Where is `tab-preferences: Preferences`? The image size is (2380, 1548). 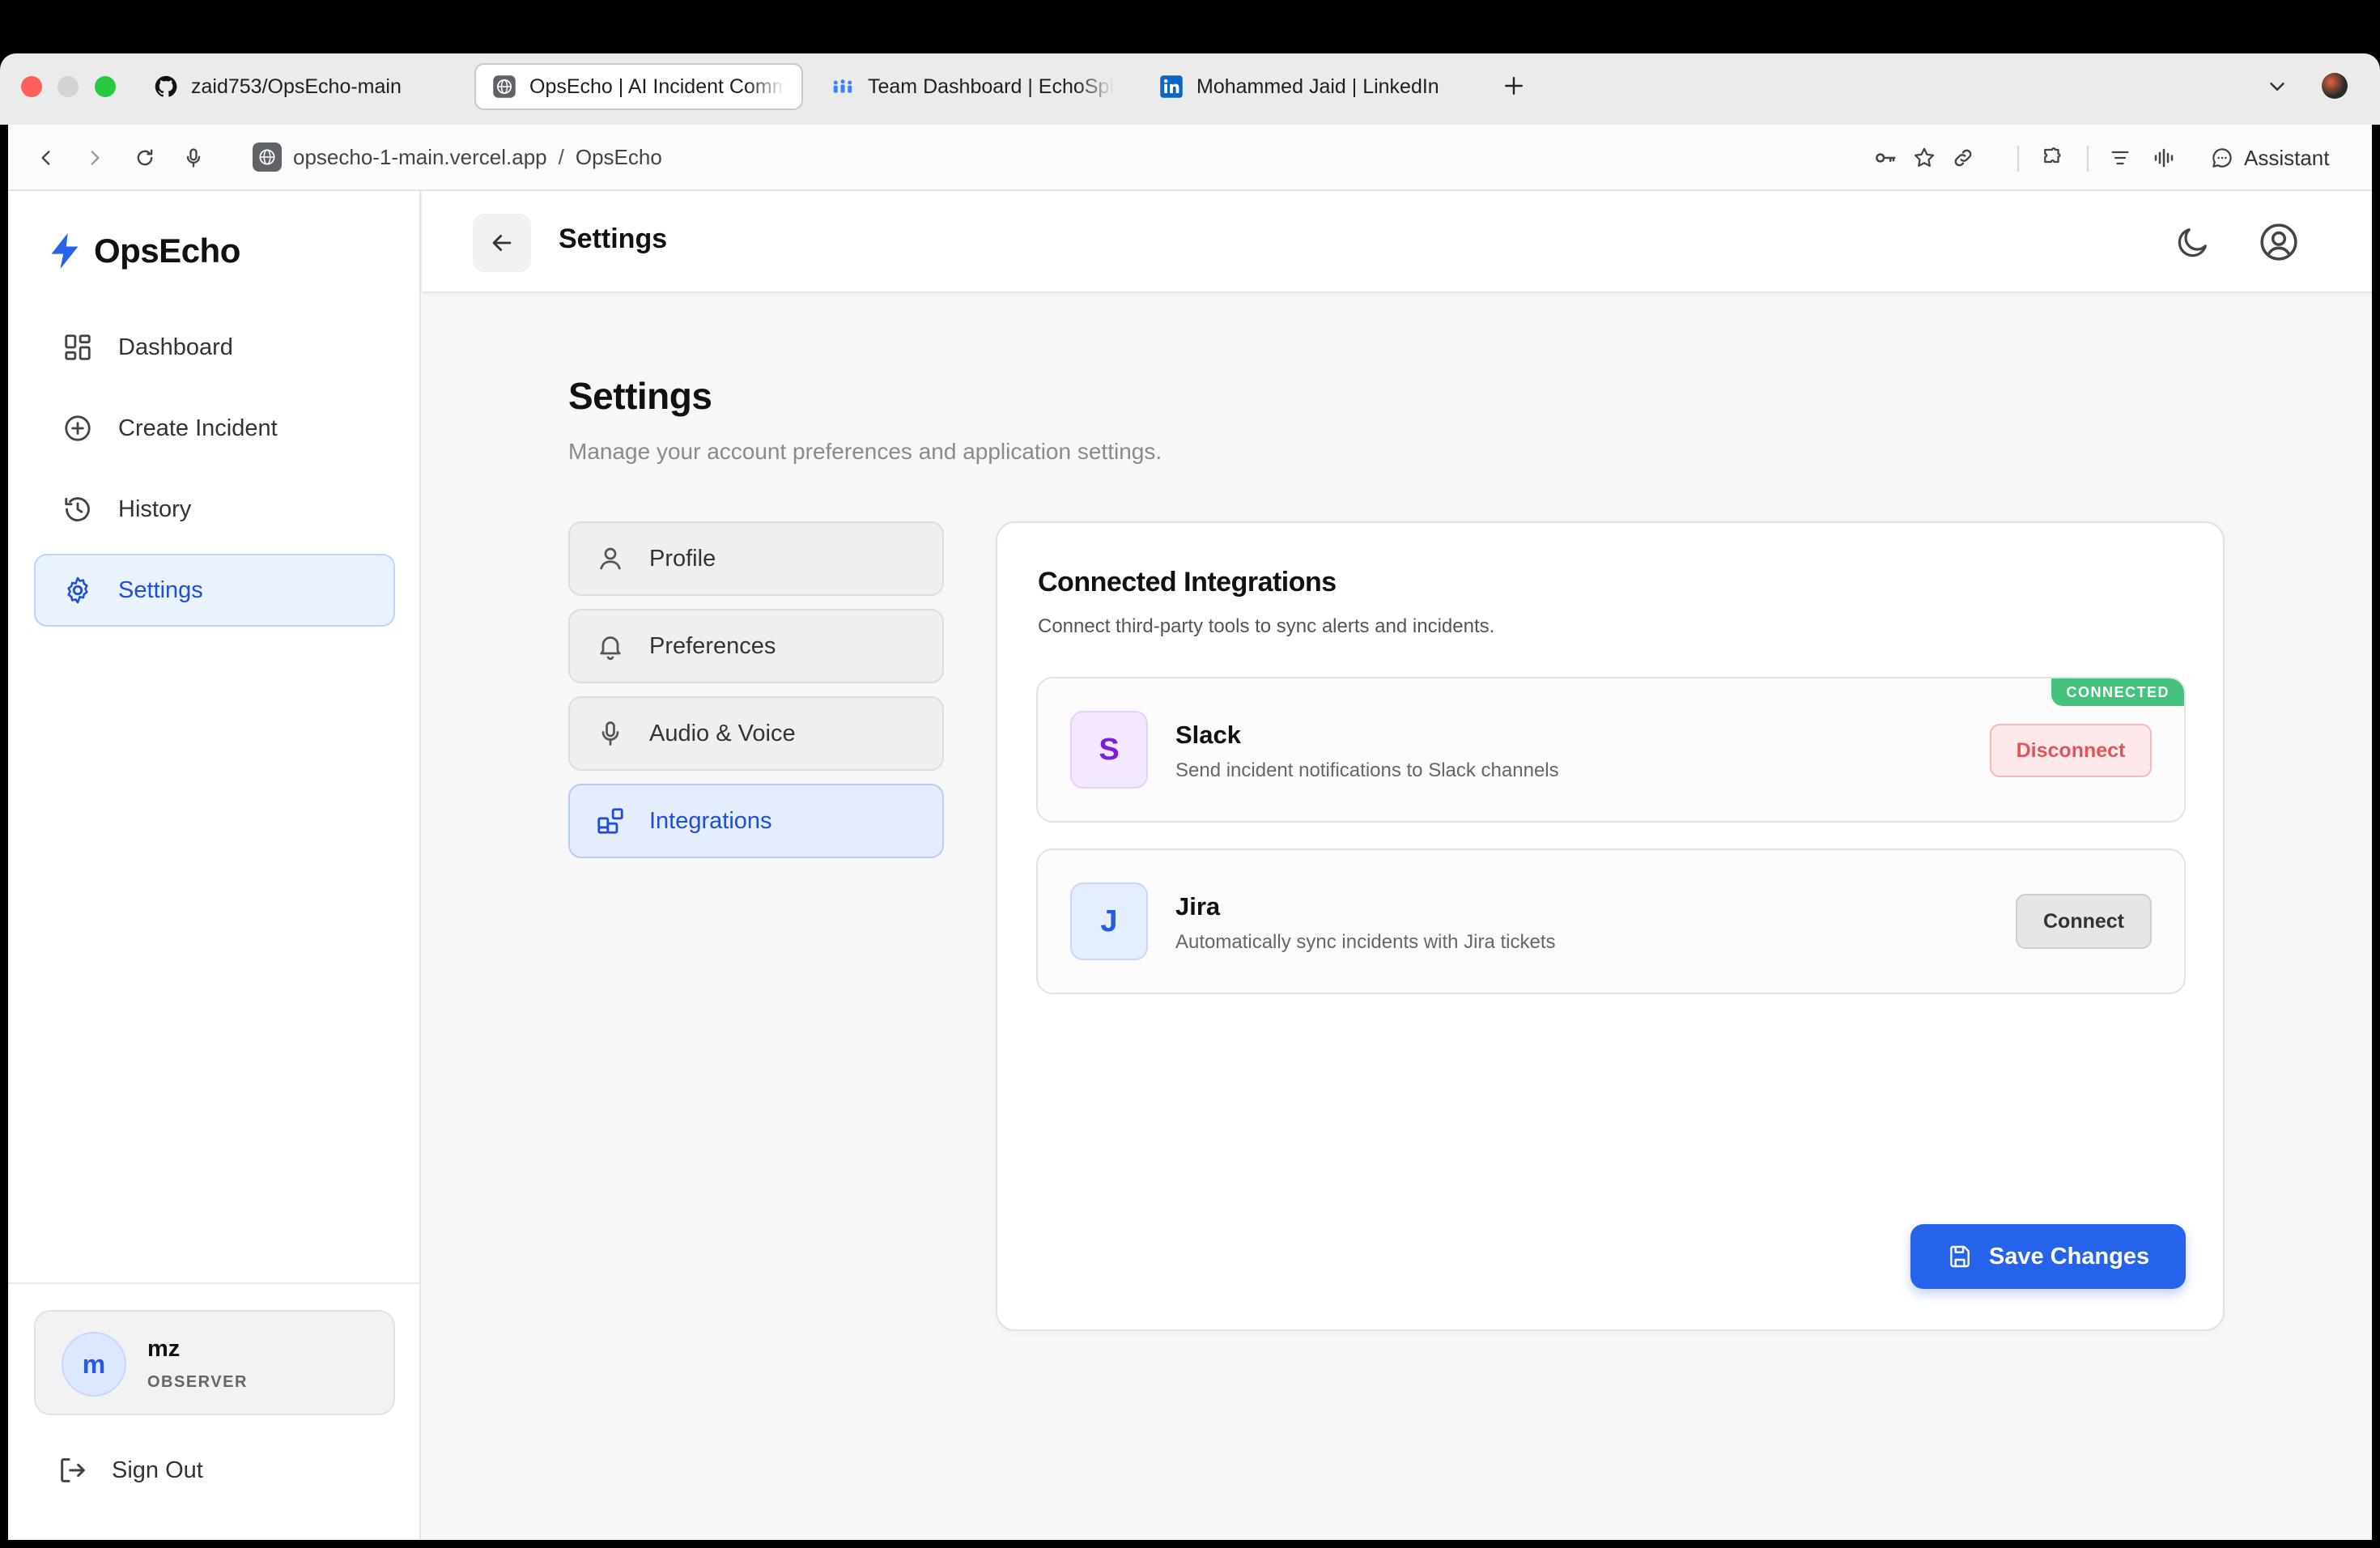
tab-preferences: Preferences is located at coordinates (756, 646).